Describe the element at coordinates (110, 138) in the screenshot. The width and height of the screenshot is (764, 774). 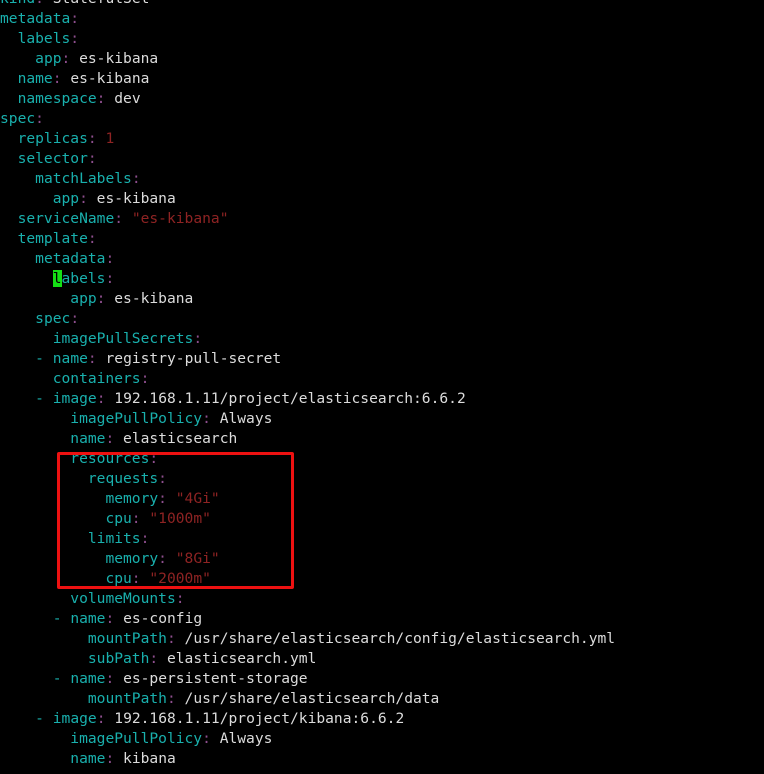
I see `yaml-value: 1` at that location.